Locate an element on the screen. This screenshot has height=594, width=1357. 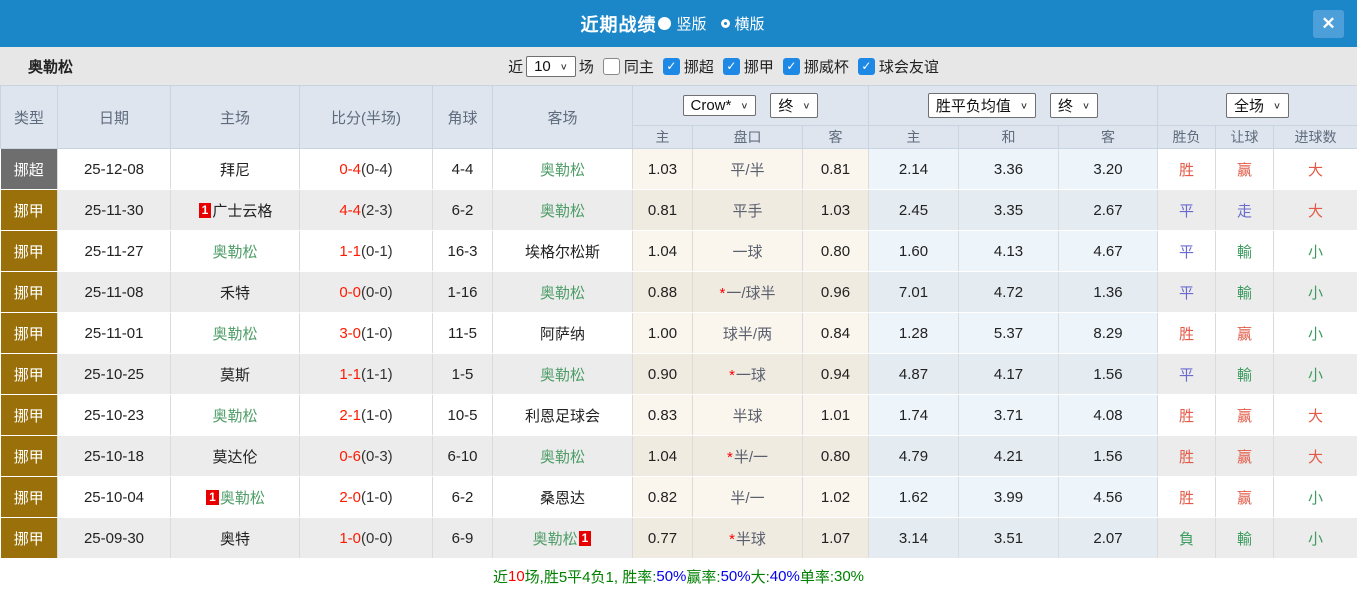
scope-select: 全场 ∨ is located at coordinates (1257, 105).